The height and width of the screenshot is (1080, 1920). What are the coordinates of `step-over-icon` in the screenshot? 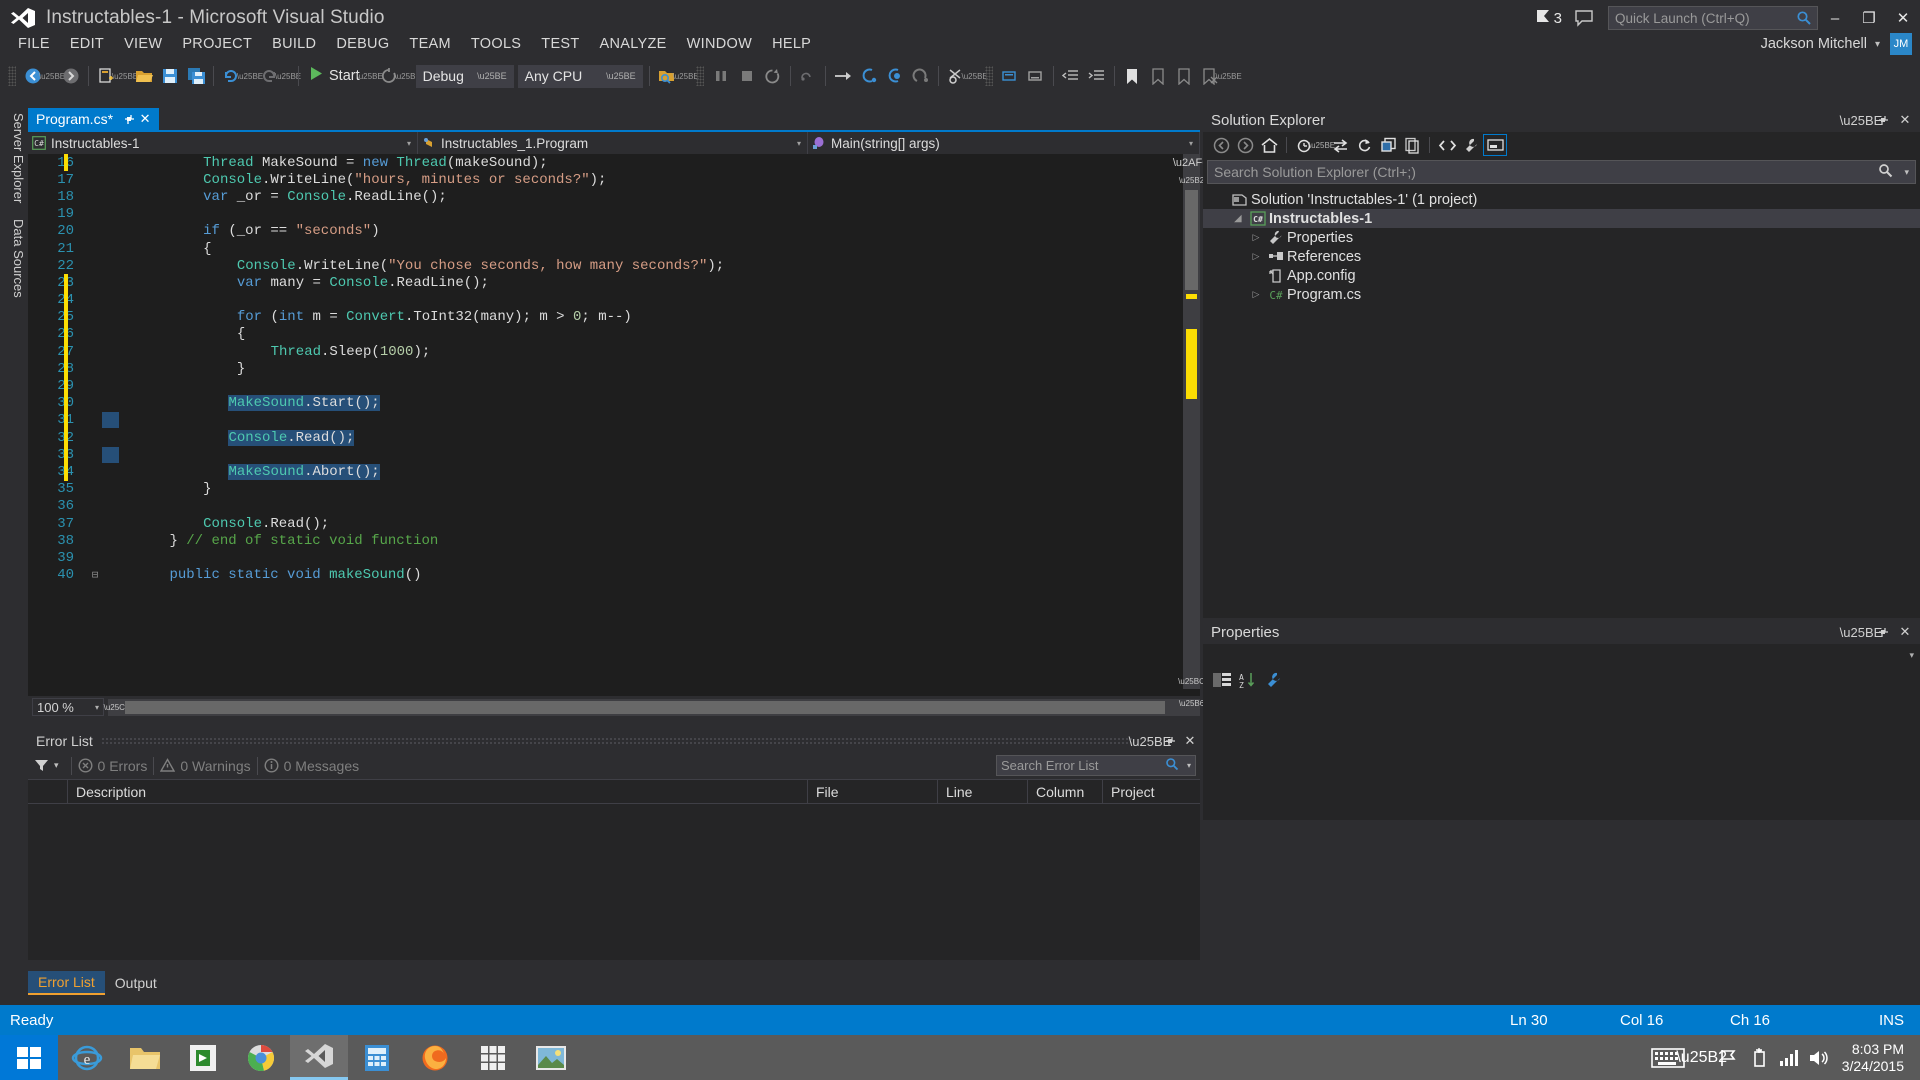 It's located at (895, 76).